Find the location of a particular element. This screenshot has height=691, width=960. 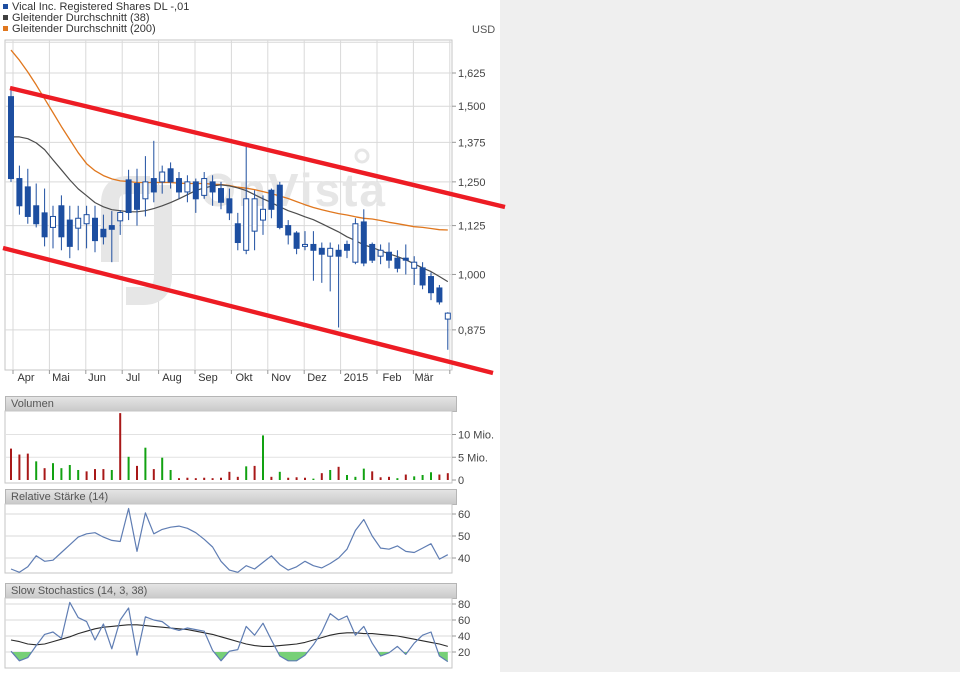

stochastics-tick-label: 60 is located at coordinates (464, 621).